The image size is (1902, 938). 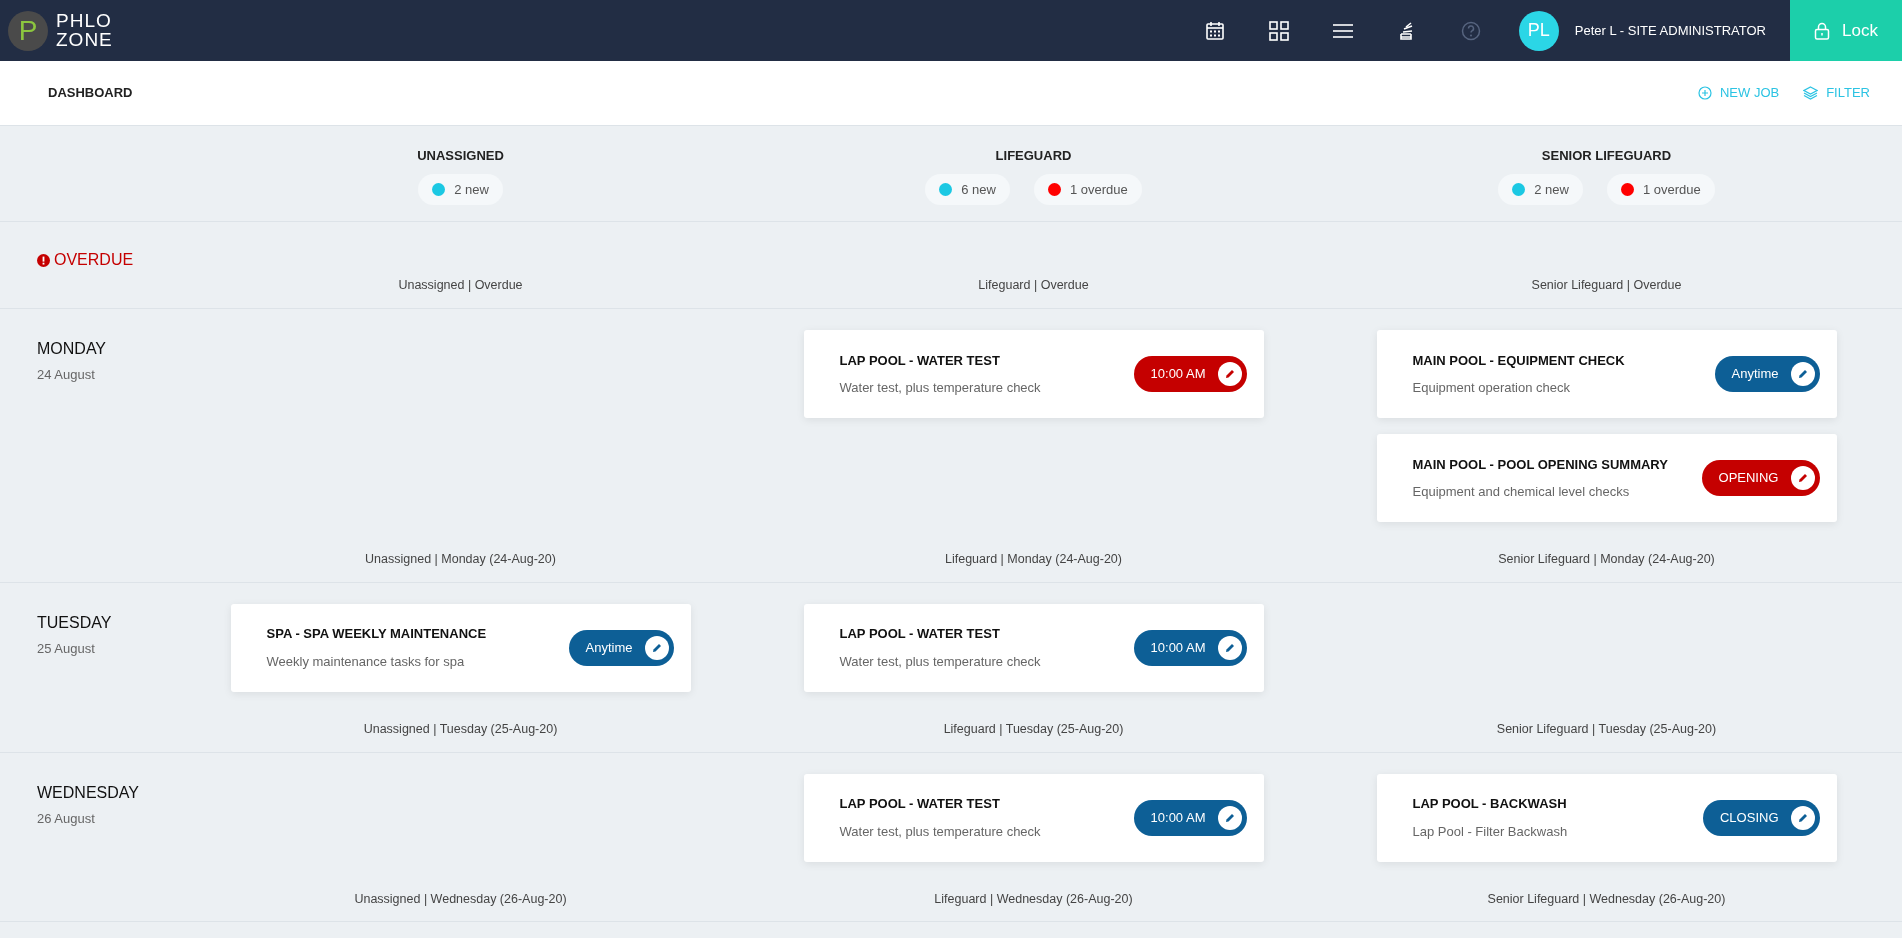 I want to click on job-title: LAP POOL - BACKWASH, so click(x=1490, y=804).